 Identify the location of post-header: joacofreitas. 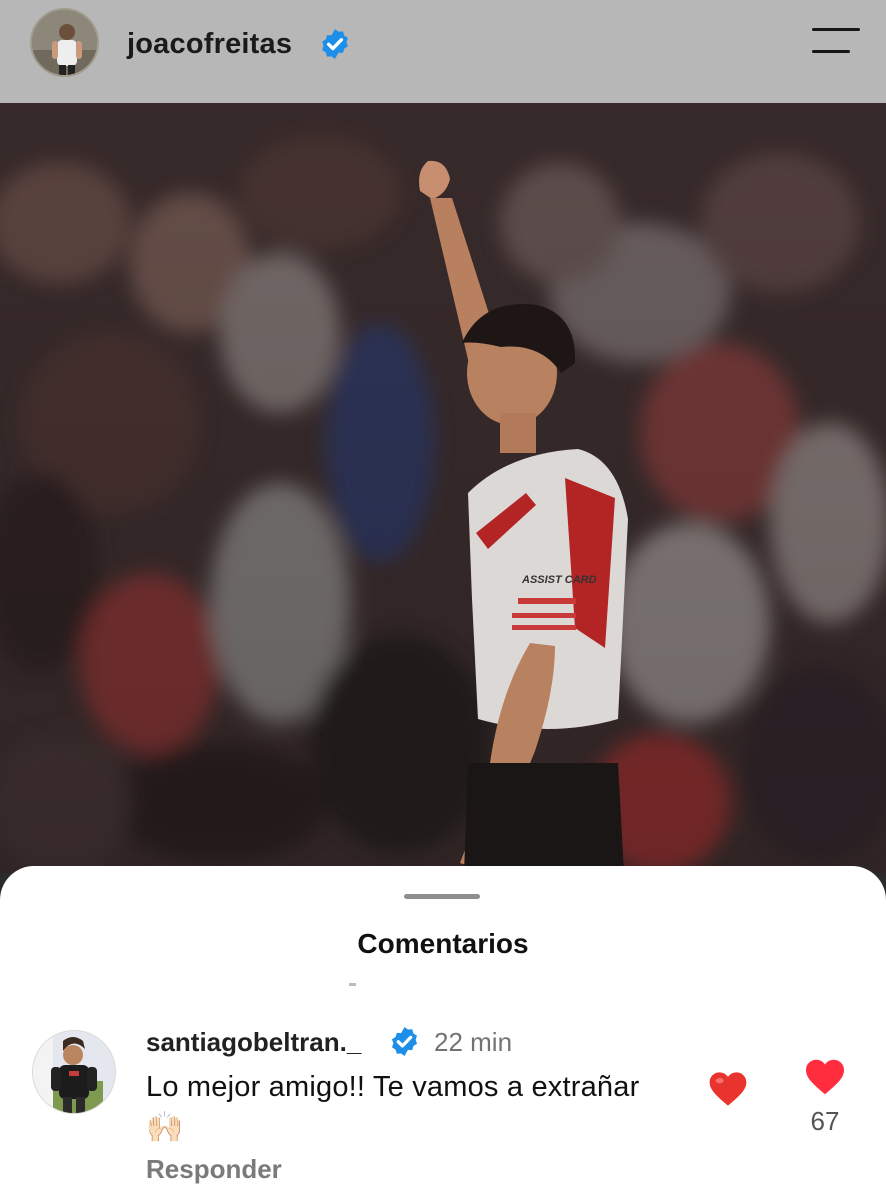
(443, 51).